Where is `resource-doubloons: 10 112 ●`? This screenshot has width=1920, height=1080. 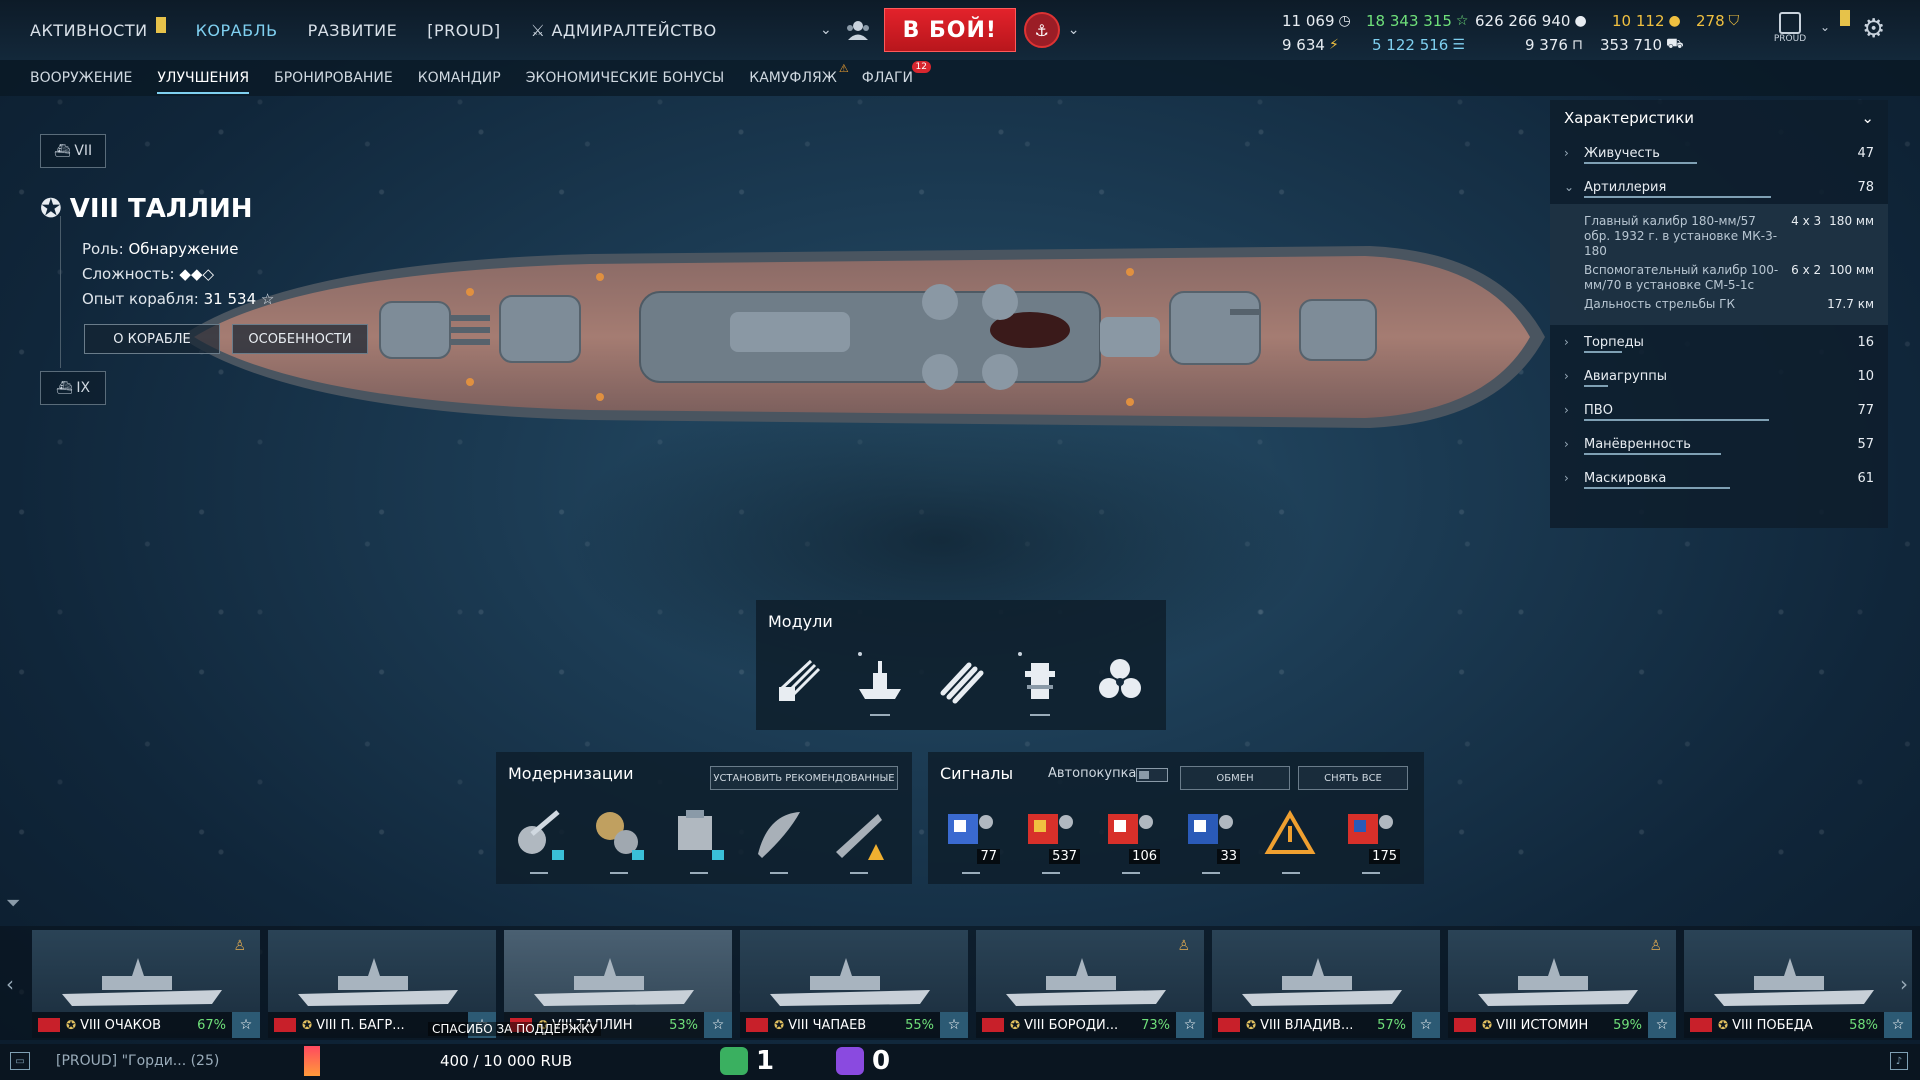
resource-doubloons: 10 112 ● is located at coordinates (1646, 21).